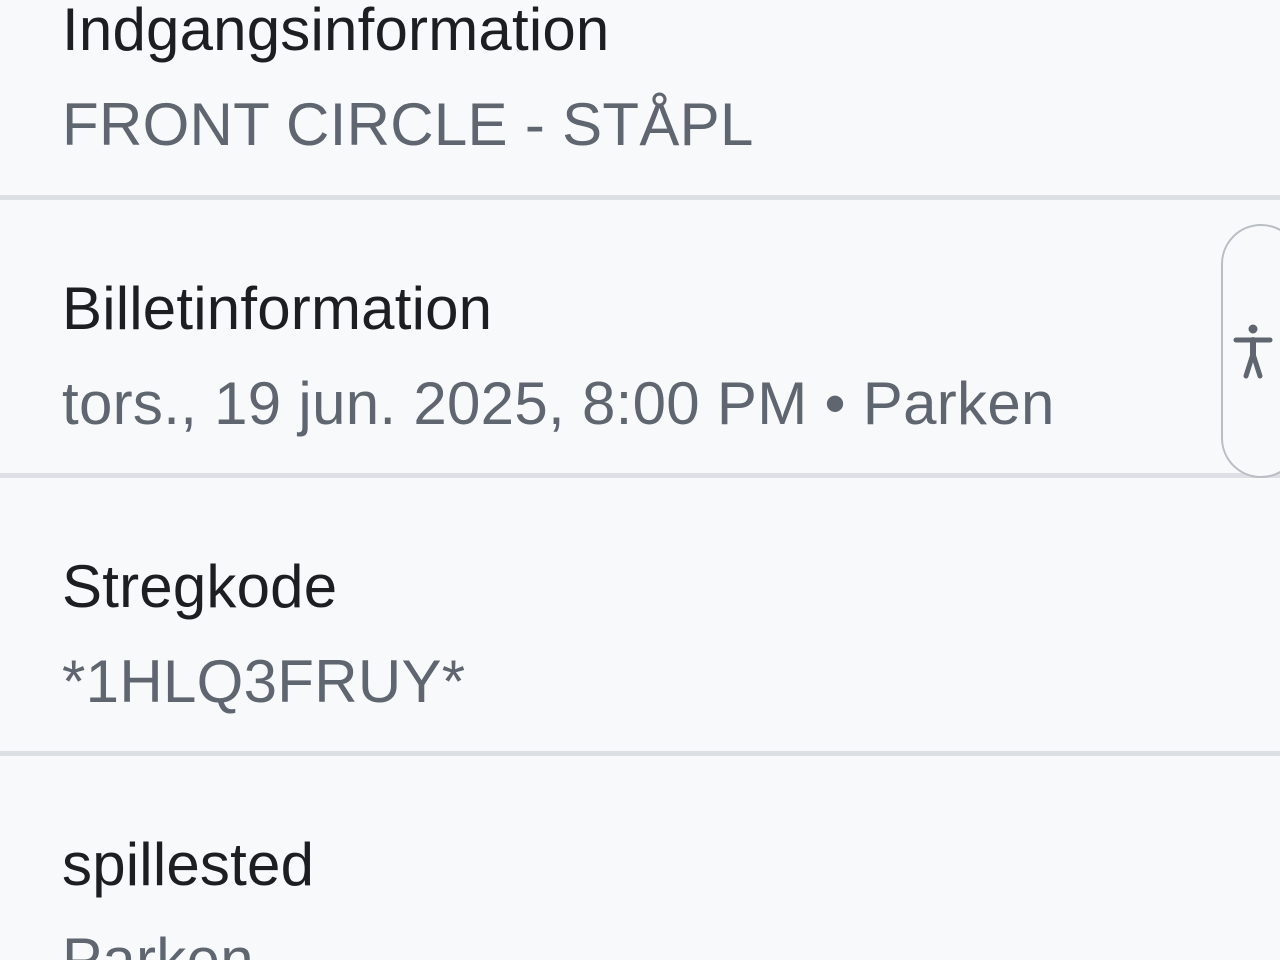 The image size is (1280, 960). What do you see at coordinates (200, 586) in the screenshot?
I see `barcode-label: Stregkode` at bounding box center [200, 586].